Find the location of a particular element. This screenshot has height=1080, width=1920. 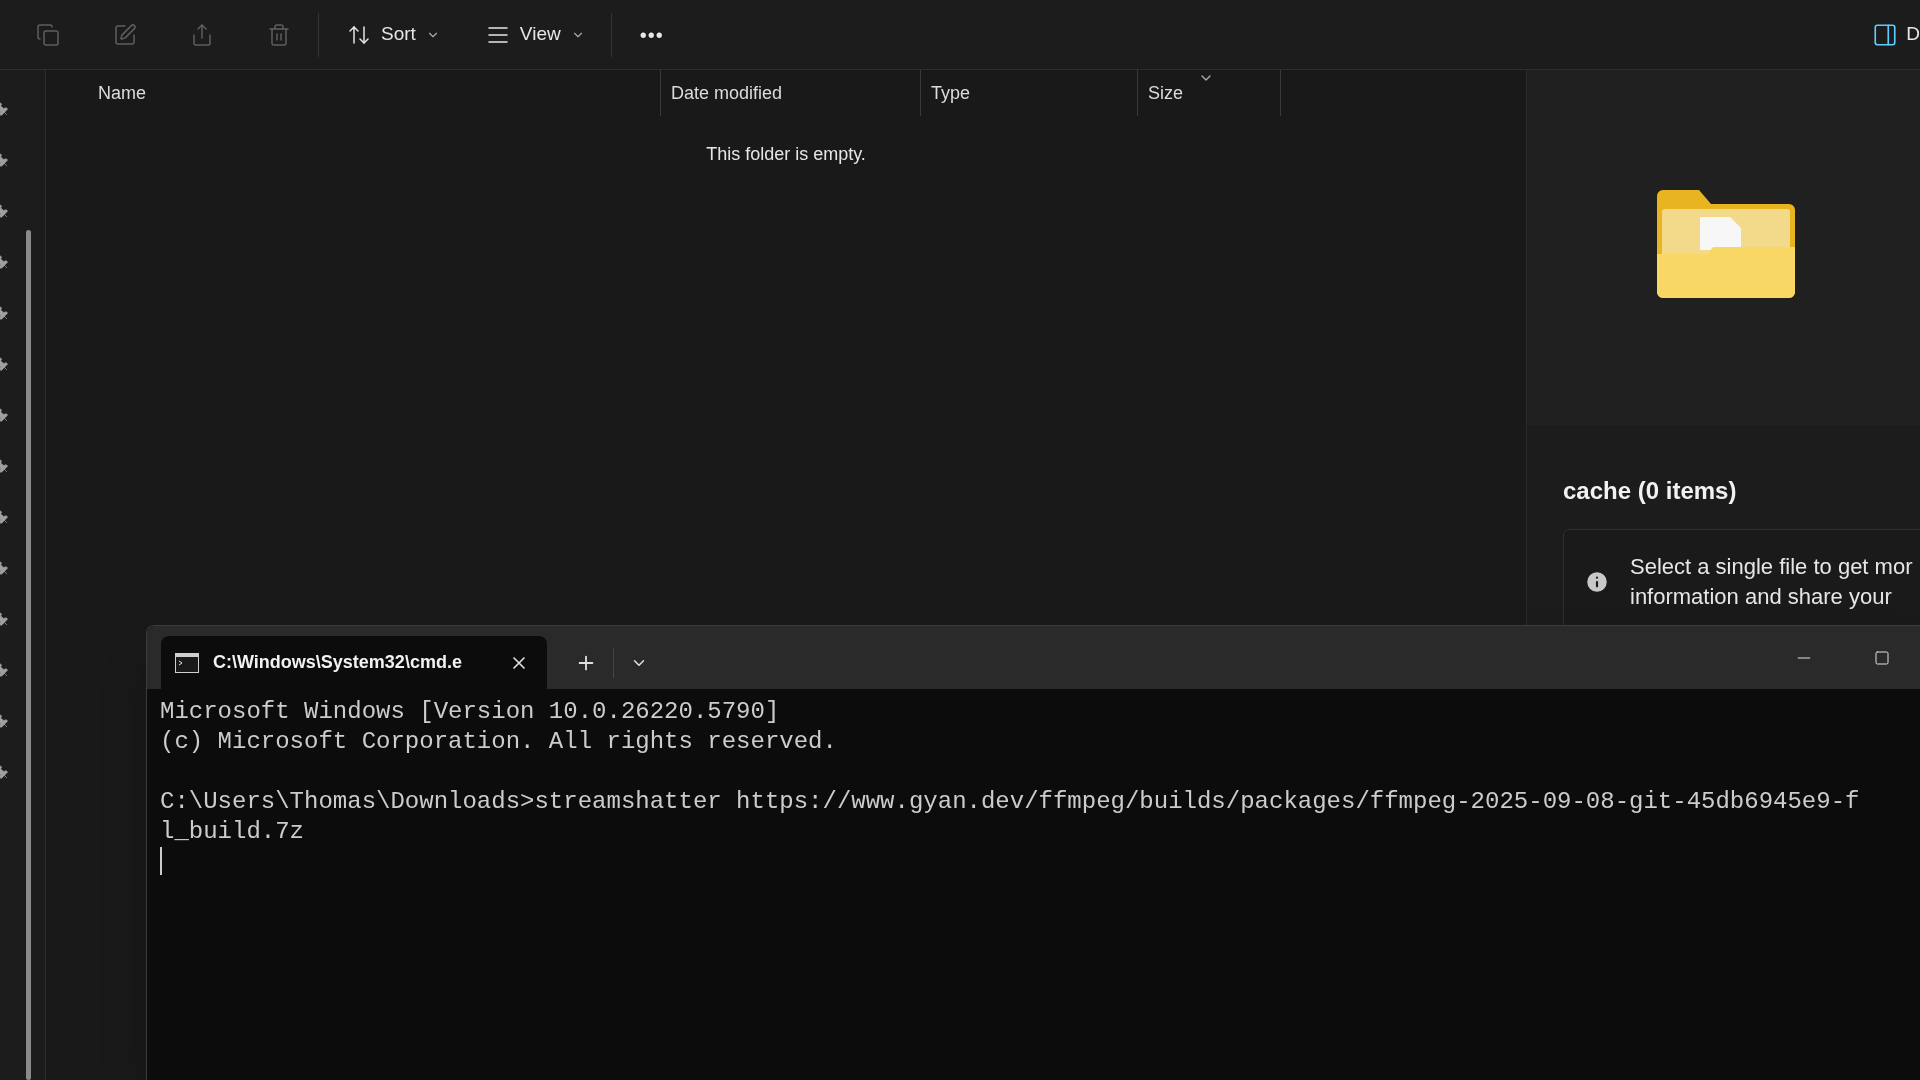

toolbar-menu-button: View is located at coordinates (535, 34).